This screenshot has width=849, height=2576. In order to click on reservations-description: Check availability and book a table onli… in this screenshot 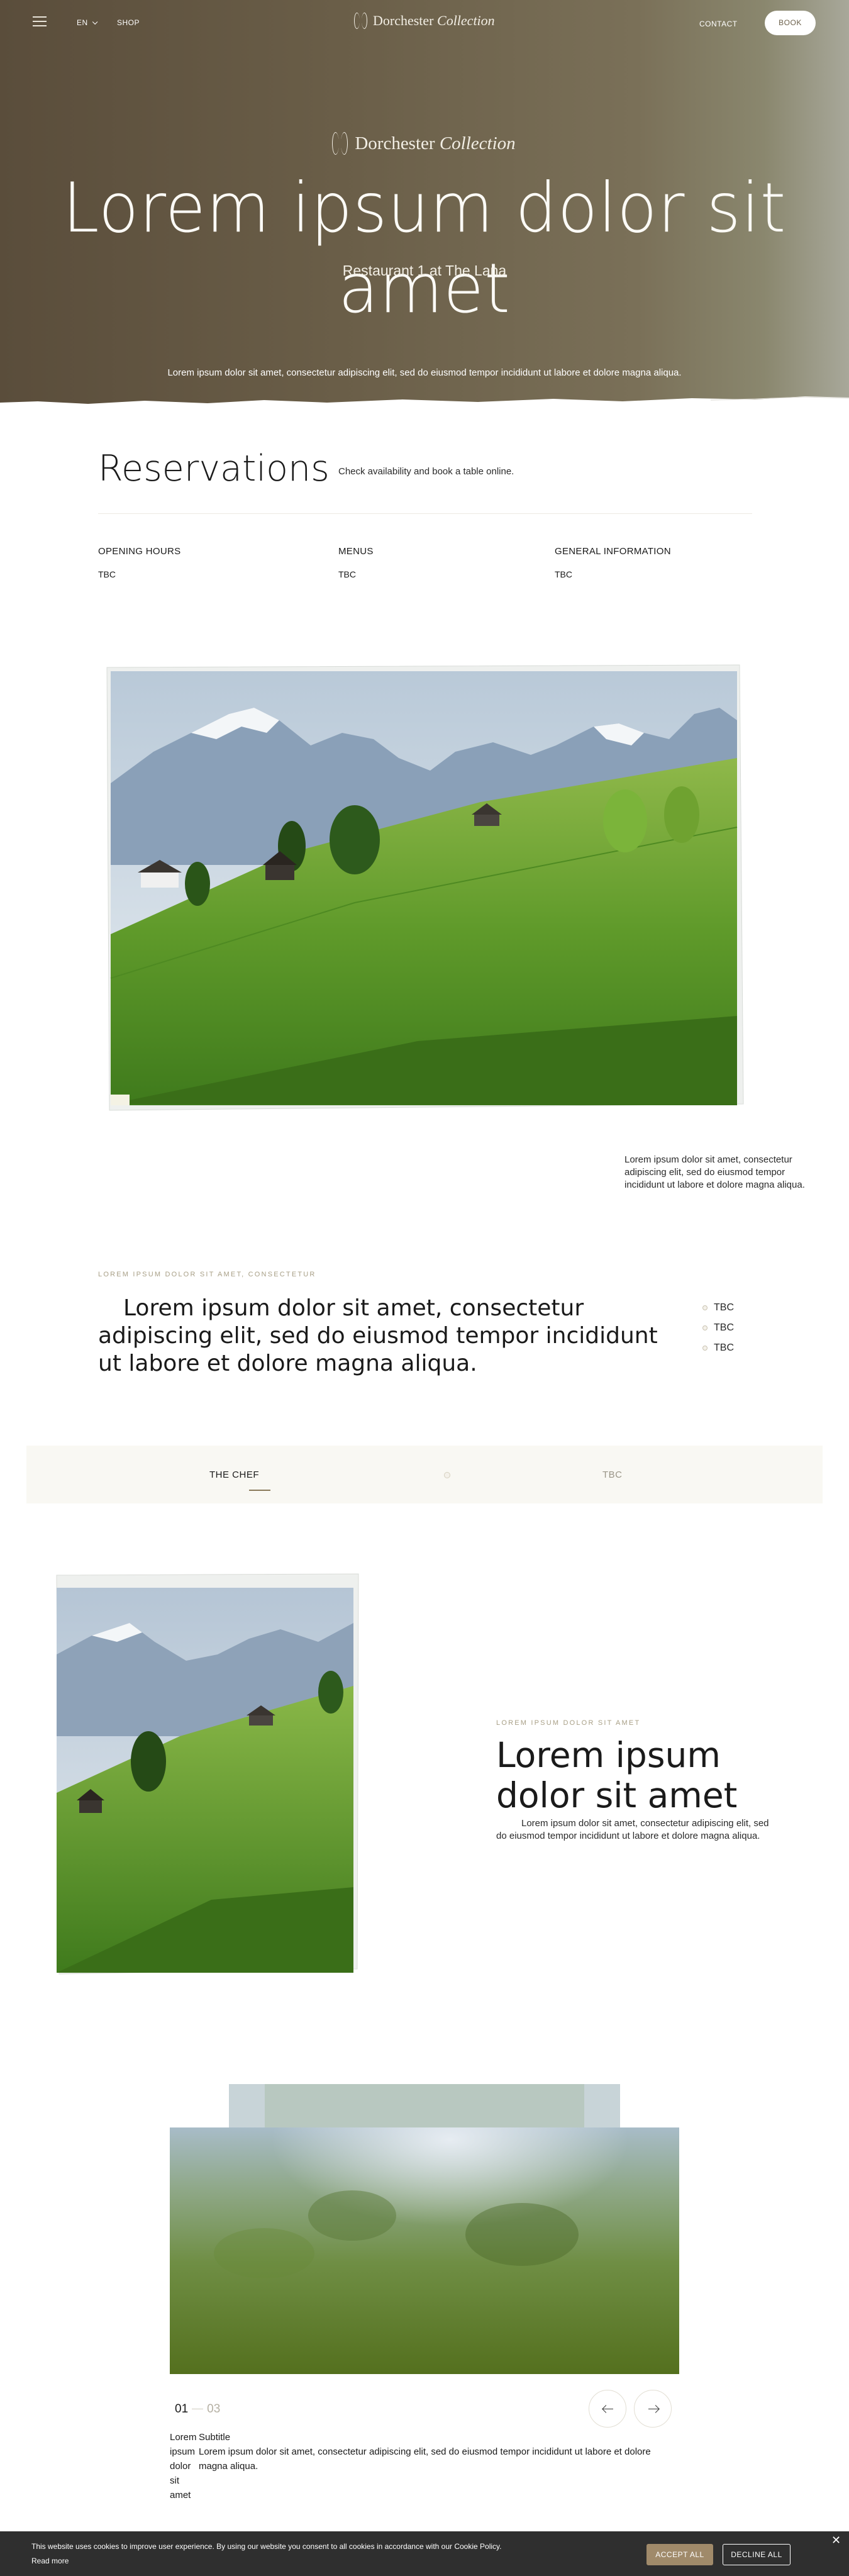, I will do `click(426, 471)`.